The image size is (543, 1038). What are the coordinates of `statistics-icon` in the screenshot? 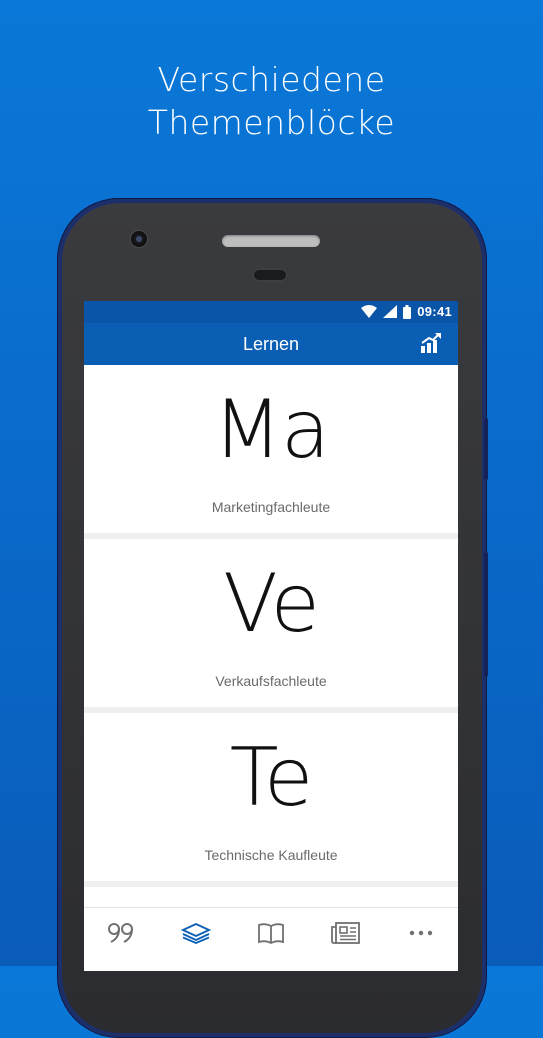 It's located at (431, 343).